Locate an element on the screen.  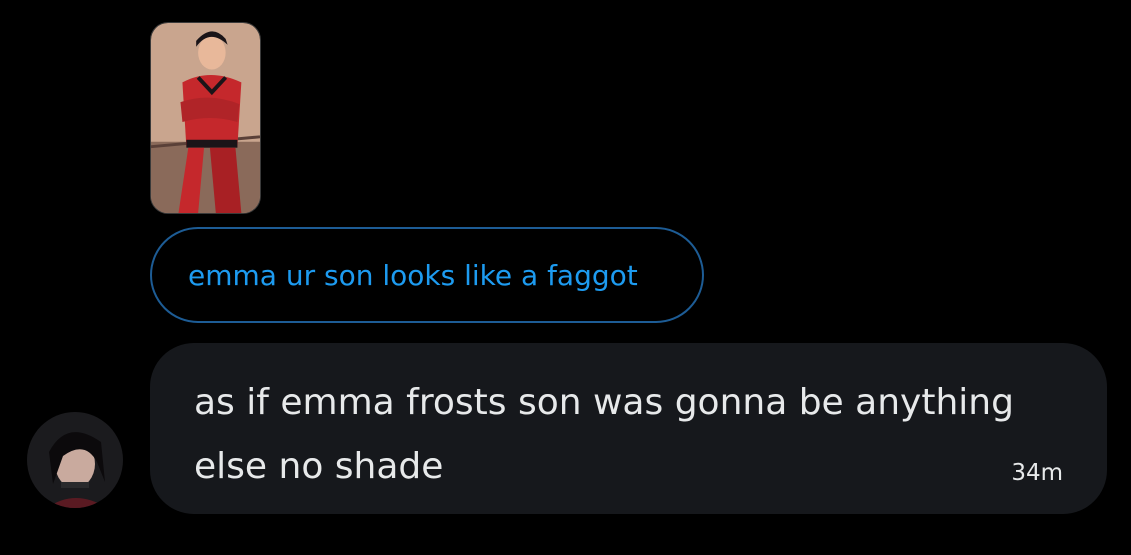
message-timestamp: 34m is located at coordinates (1037, 473).